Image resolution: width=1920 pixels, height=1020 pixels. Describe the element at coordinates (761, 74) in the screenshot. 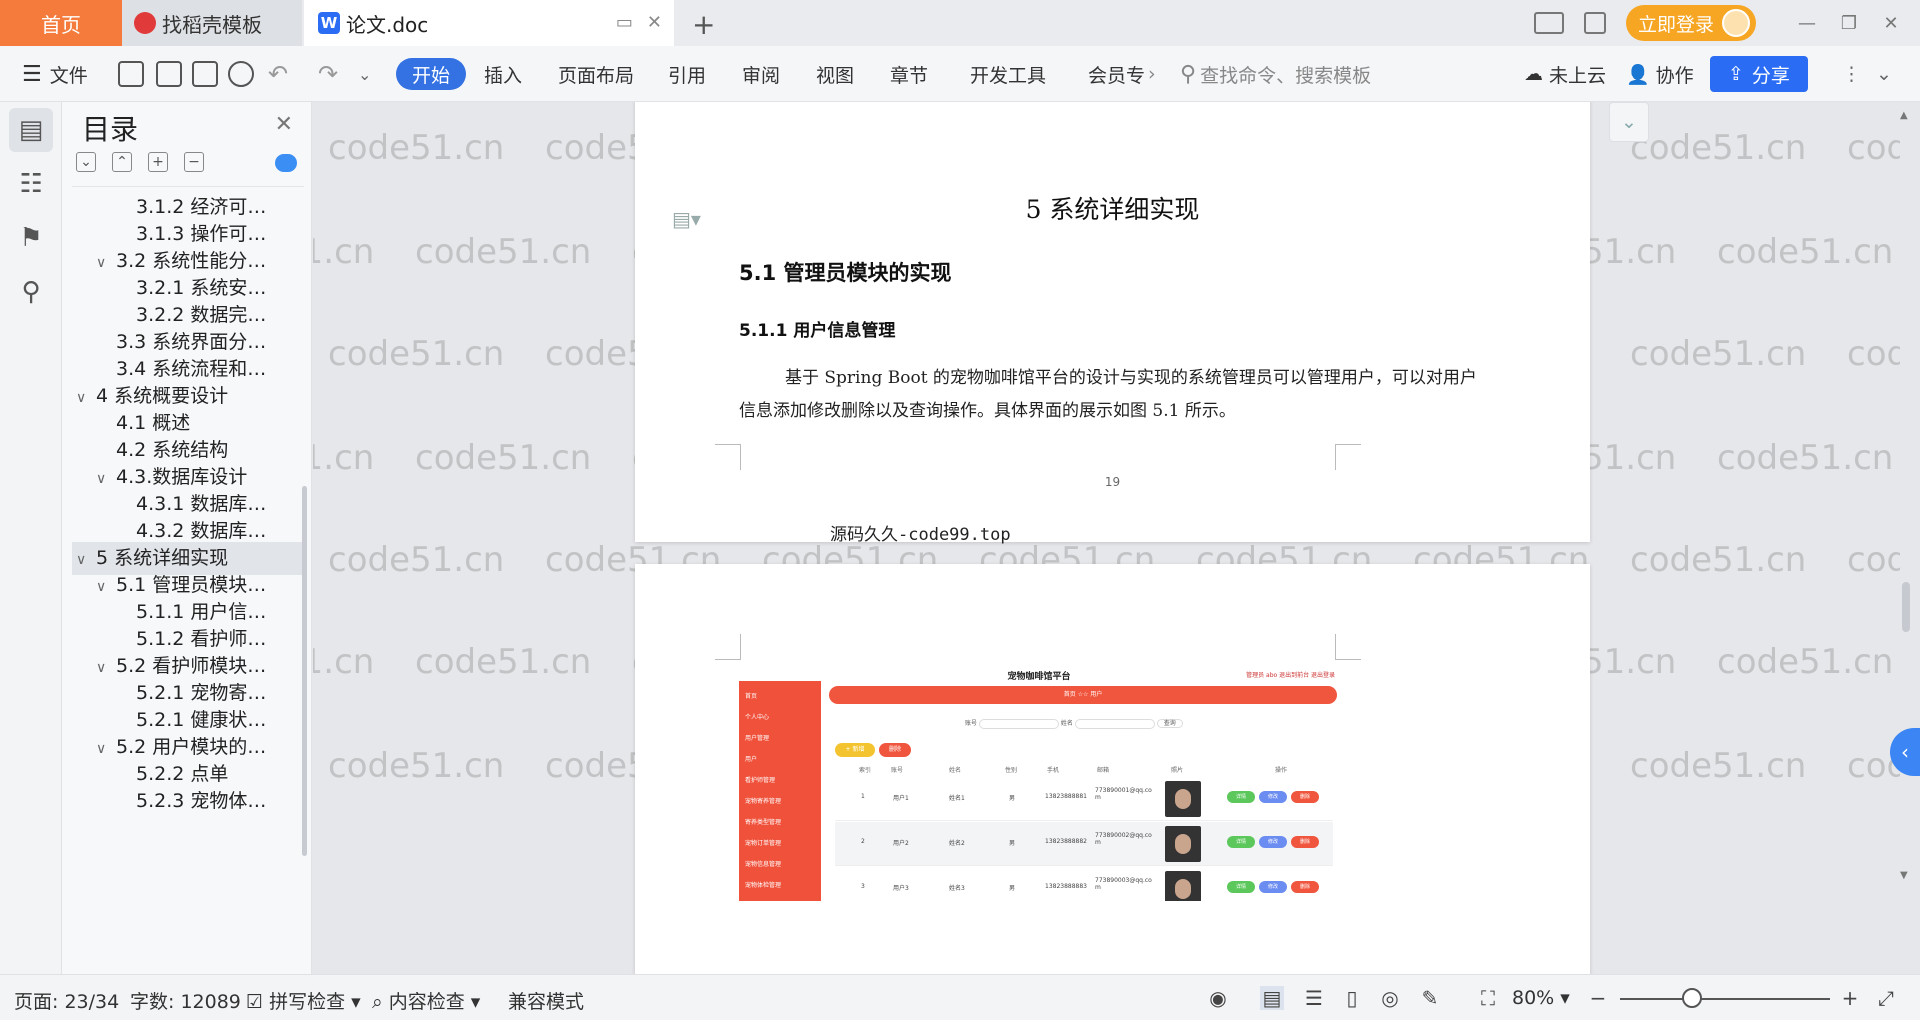

I see `tab-review: 审阅` at that location.